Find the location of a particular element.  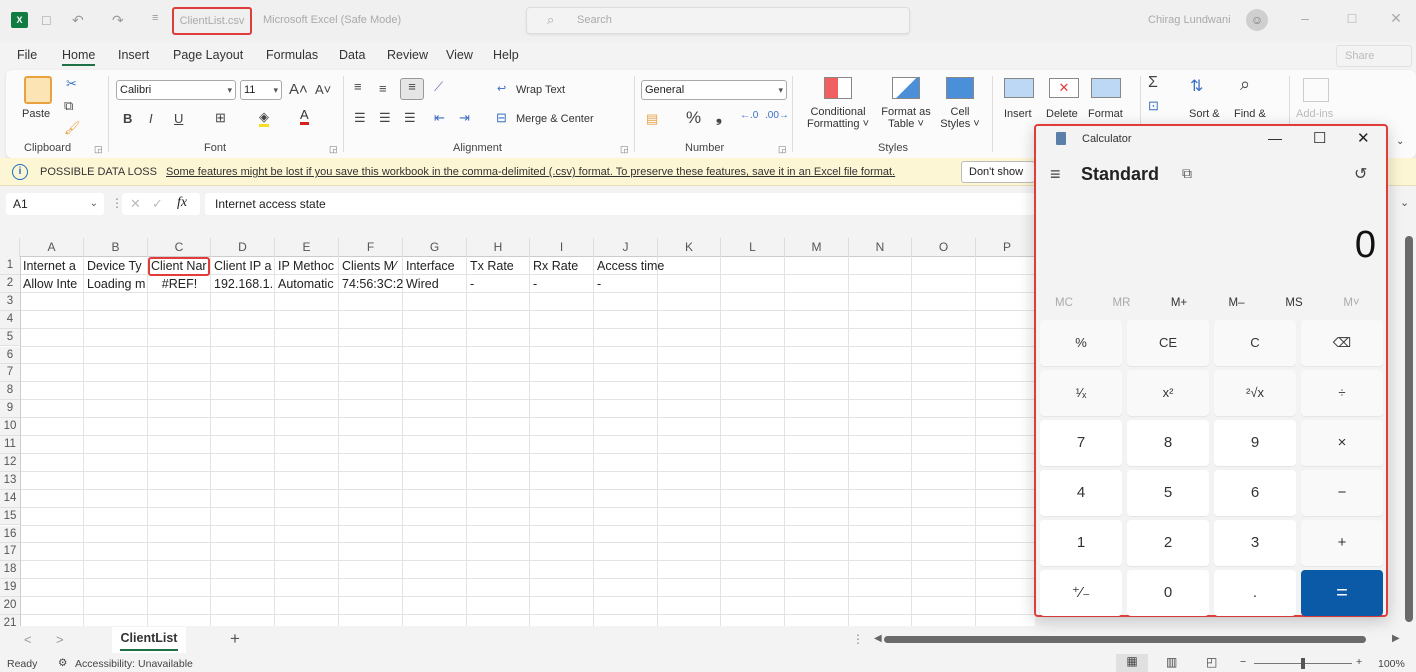

row-header-4: 4 is located at coordinates (10, 319).